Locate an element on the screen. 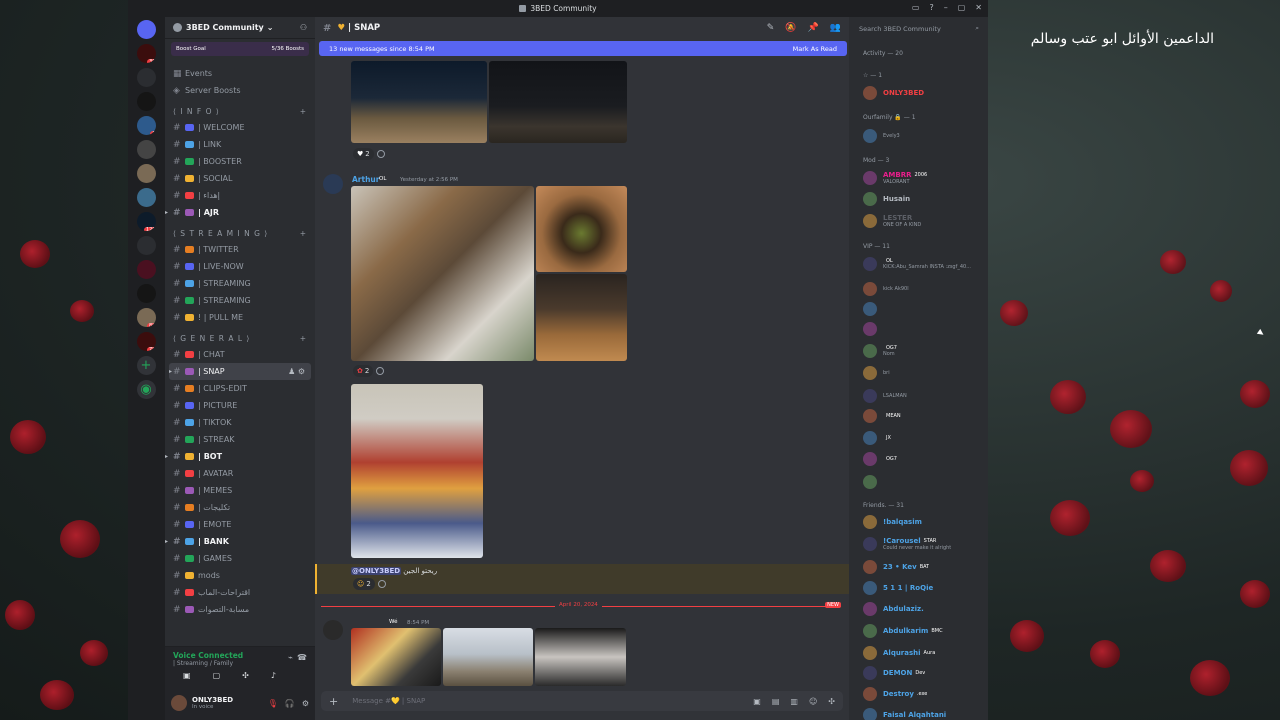 This screenshot has height=720, width=1280. avatar is located at coordinates (179, 703).